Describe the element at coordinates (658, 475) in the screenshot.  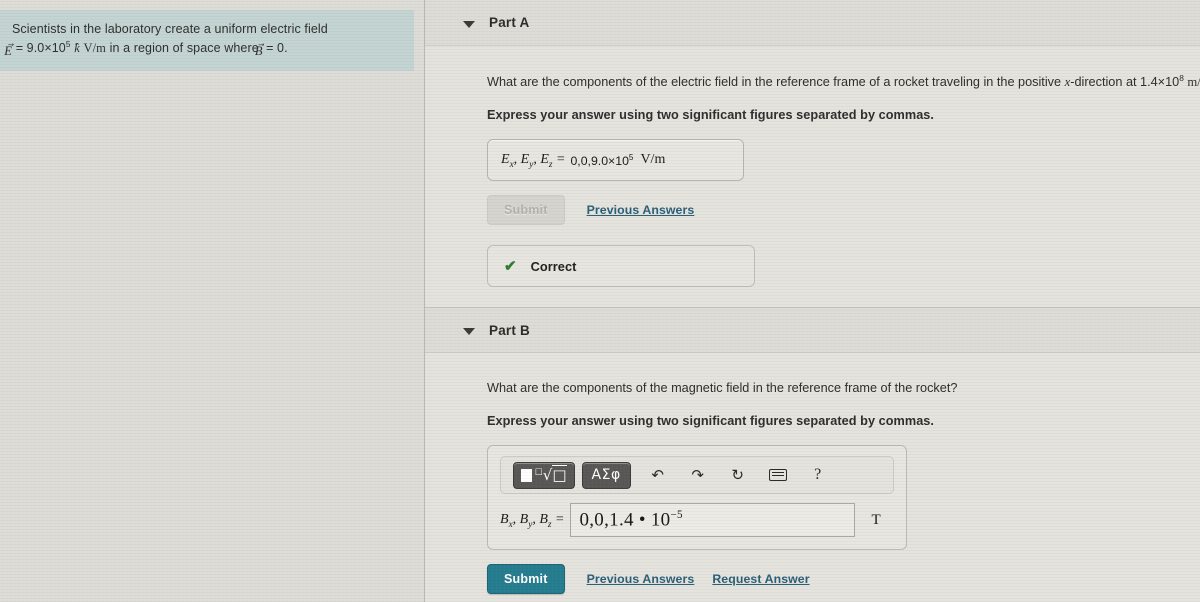
I see `undo-arrow-icon: ↶` at that location.